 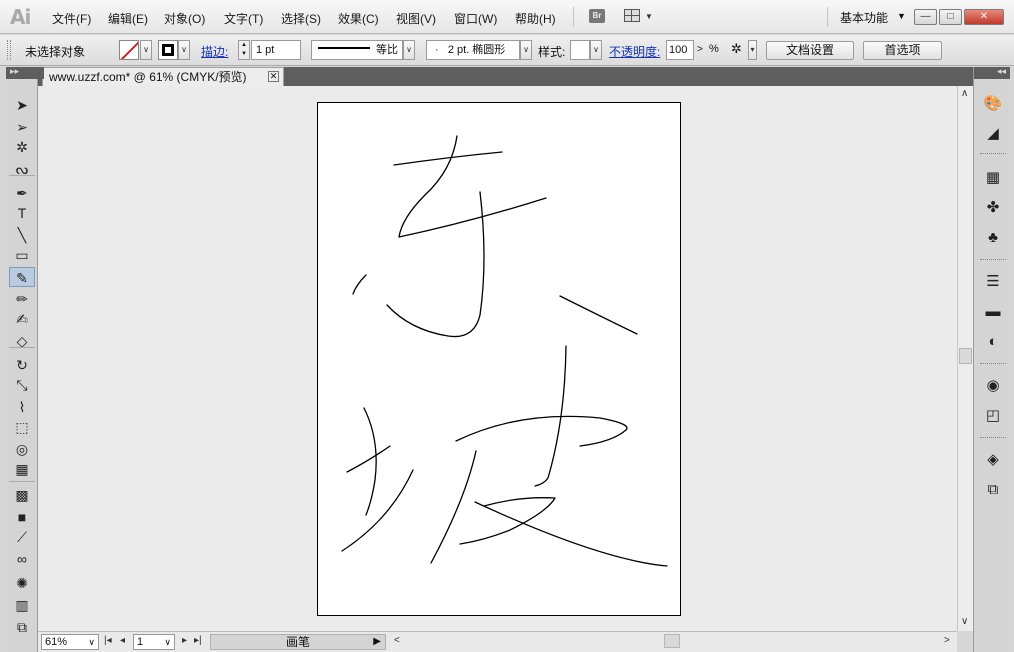 I want to click on perspective-grid-tool-icon: ▦, so click(x=22, y=469).